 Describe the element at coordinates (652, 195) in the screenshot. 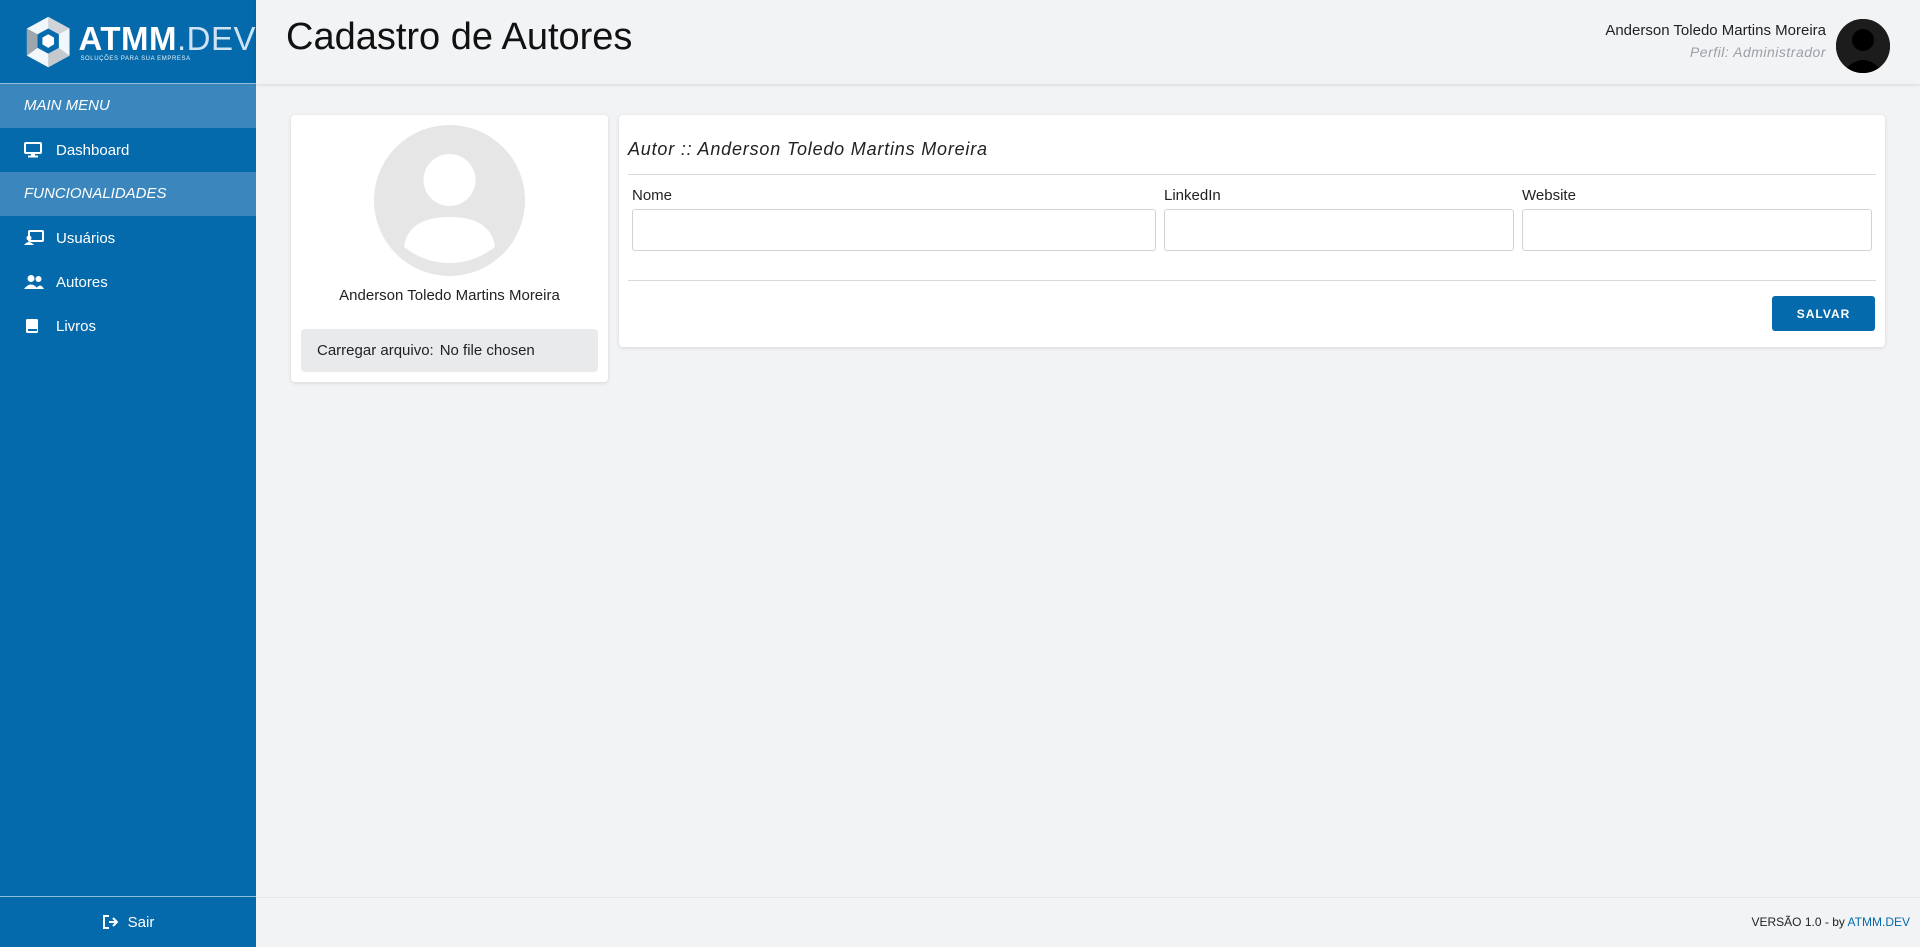

I see `nome-label: Nome` at that location.